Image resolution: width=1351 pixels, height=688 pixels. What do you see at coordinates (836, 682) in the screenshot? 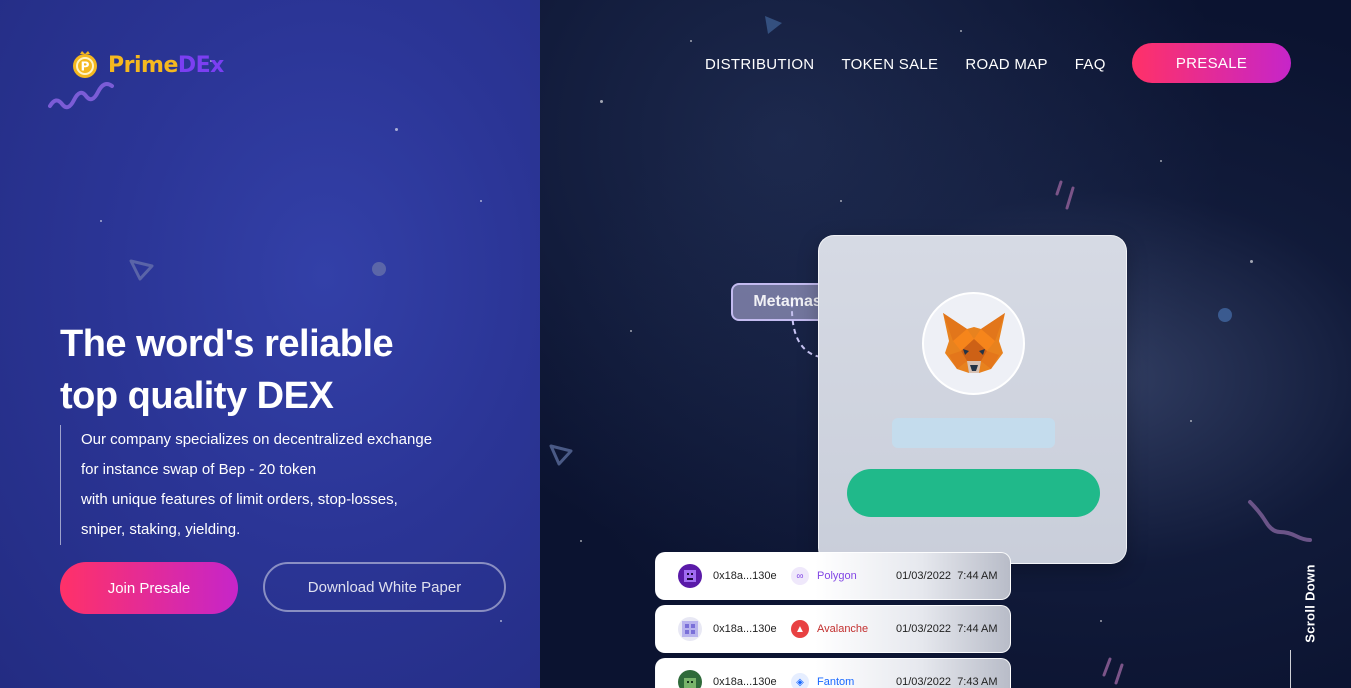
I see `transaction-chain: Fantom` at bounding box center [836, 682].